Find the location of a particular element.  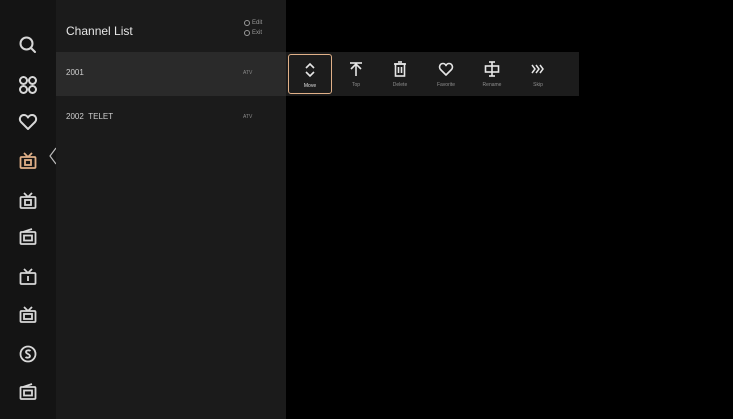

delete-icon is located at coordinates (400, 69).